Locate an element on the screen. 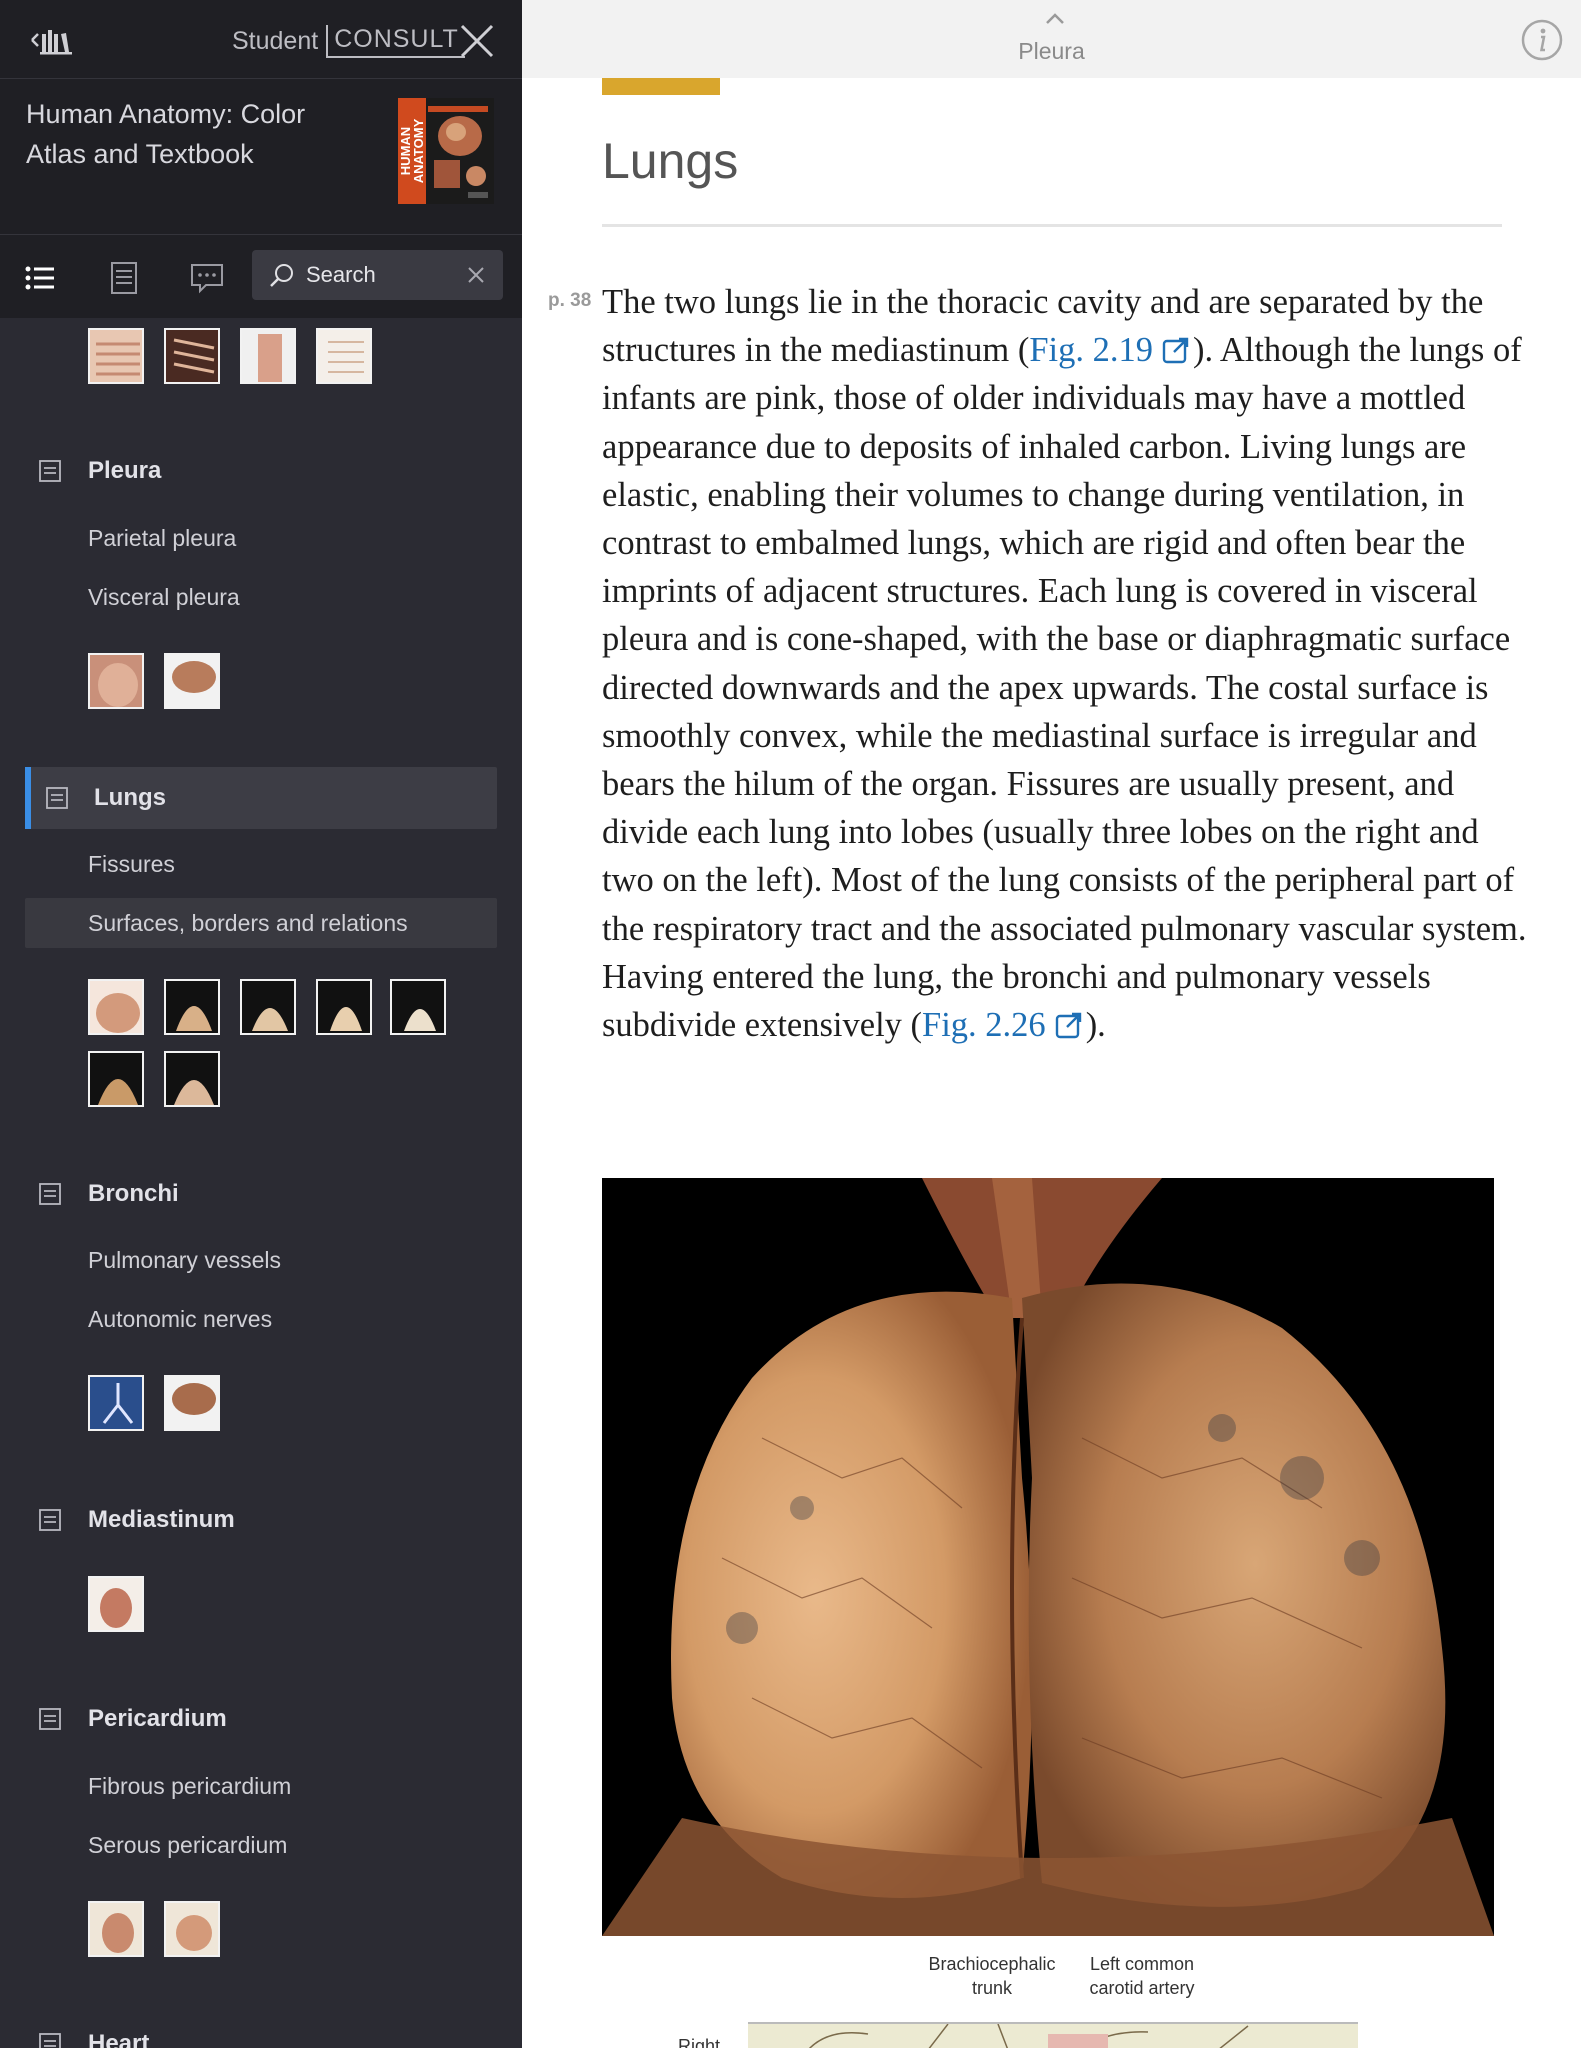 The width and height of the screenshot is (1581, 2048). toc-sub-label: Serous pericardium is located at coordinates (188, 1845).